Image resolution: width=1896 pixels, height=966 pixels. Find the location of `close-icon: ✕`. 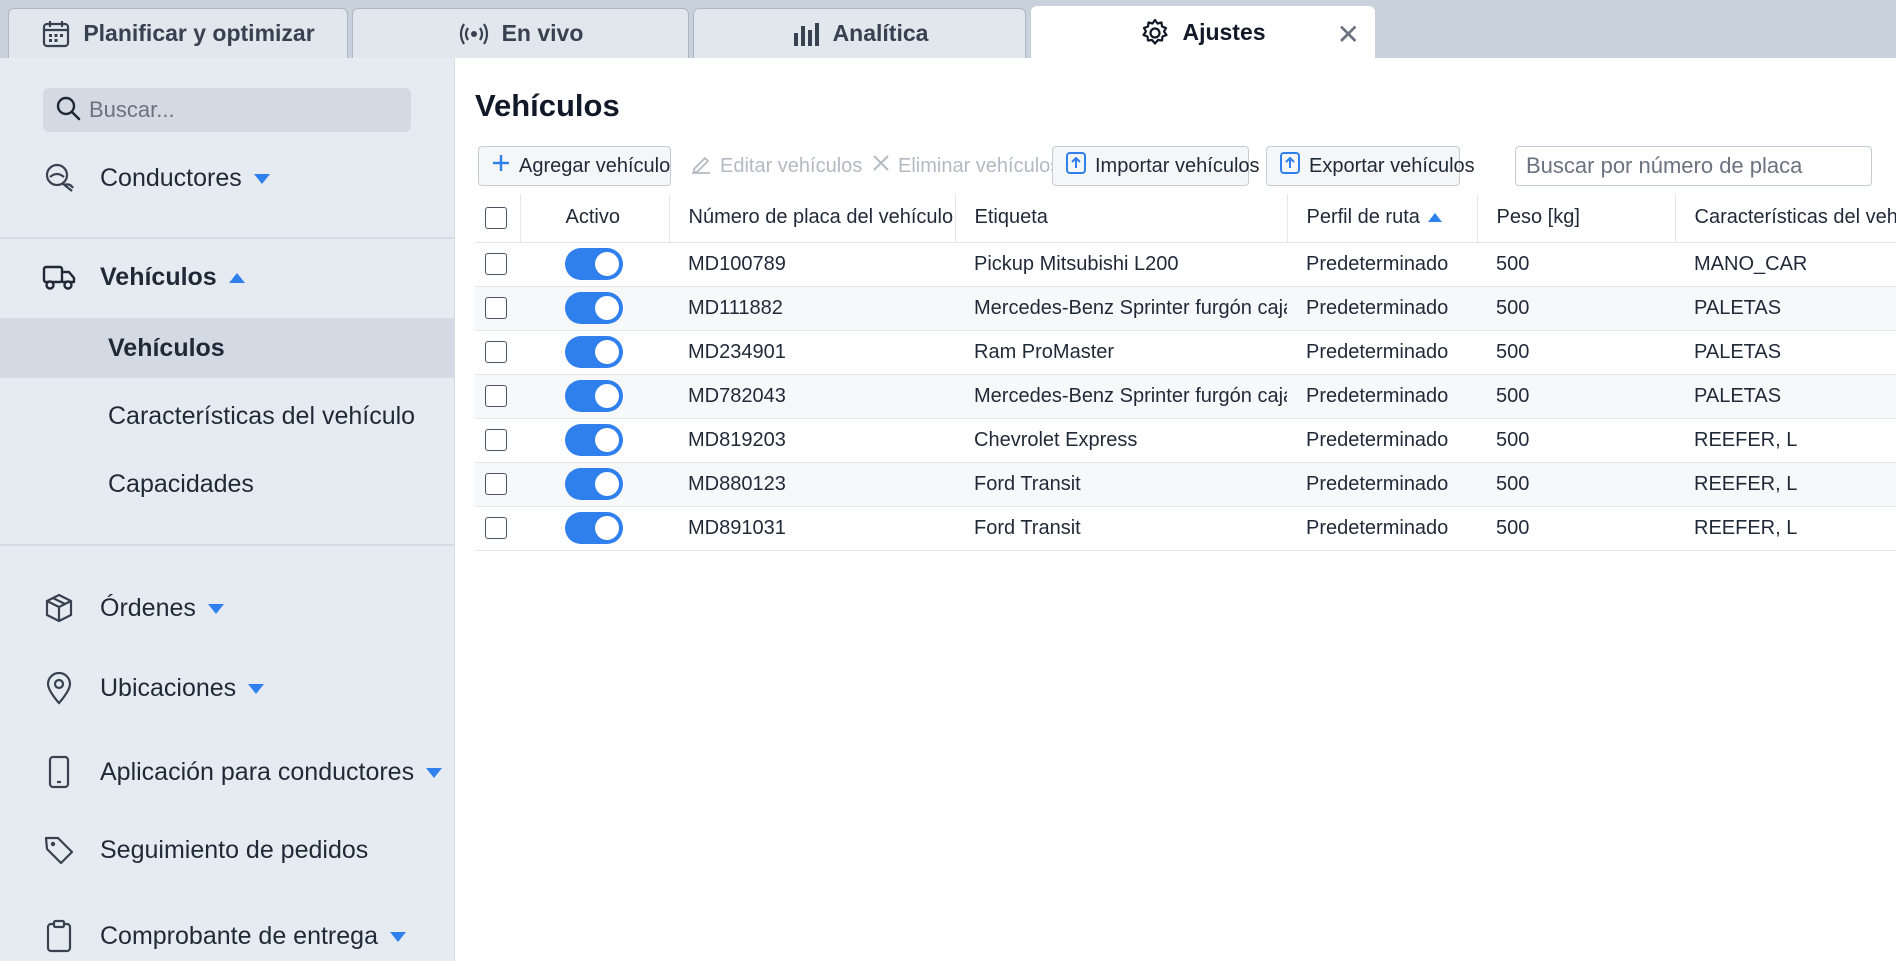

close-icon: ✕ is located at coordinates (1348, 35).